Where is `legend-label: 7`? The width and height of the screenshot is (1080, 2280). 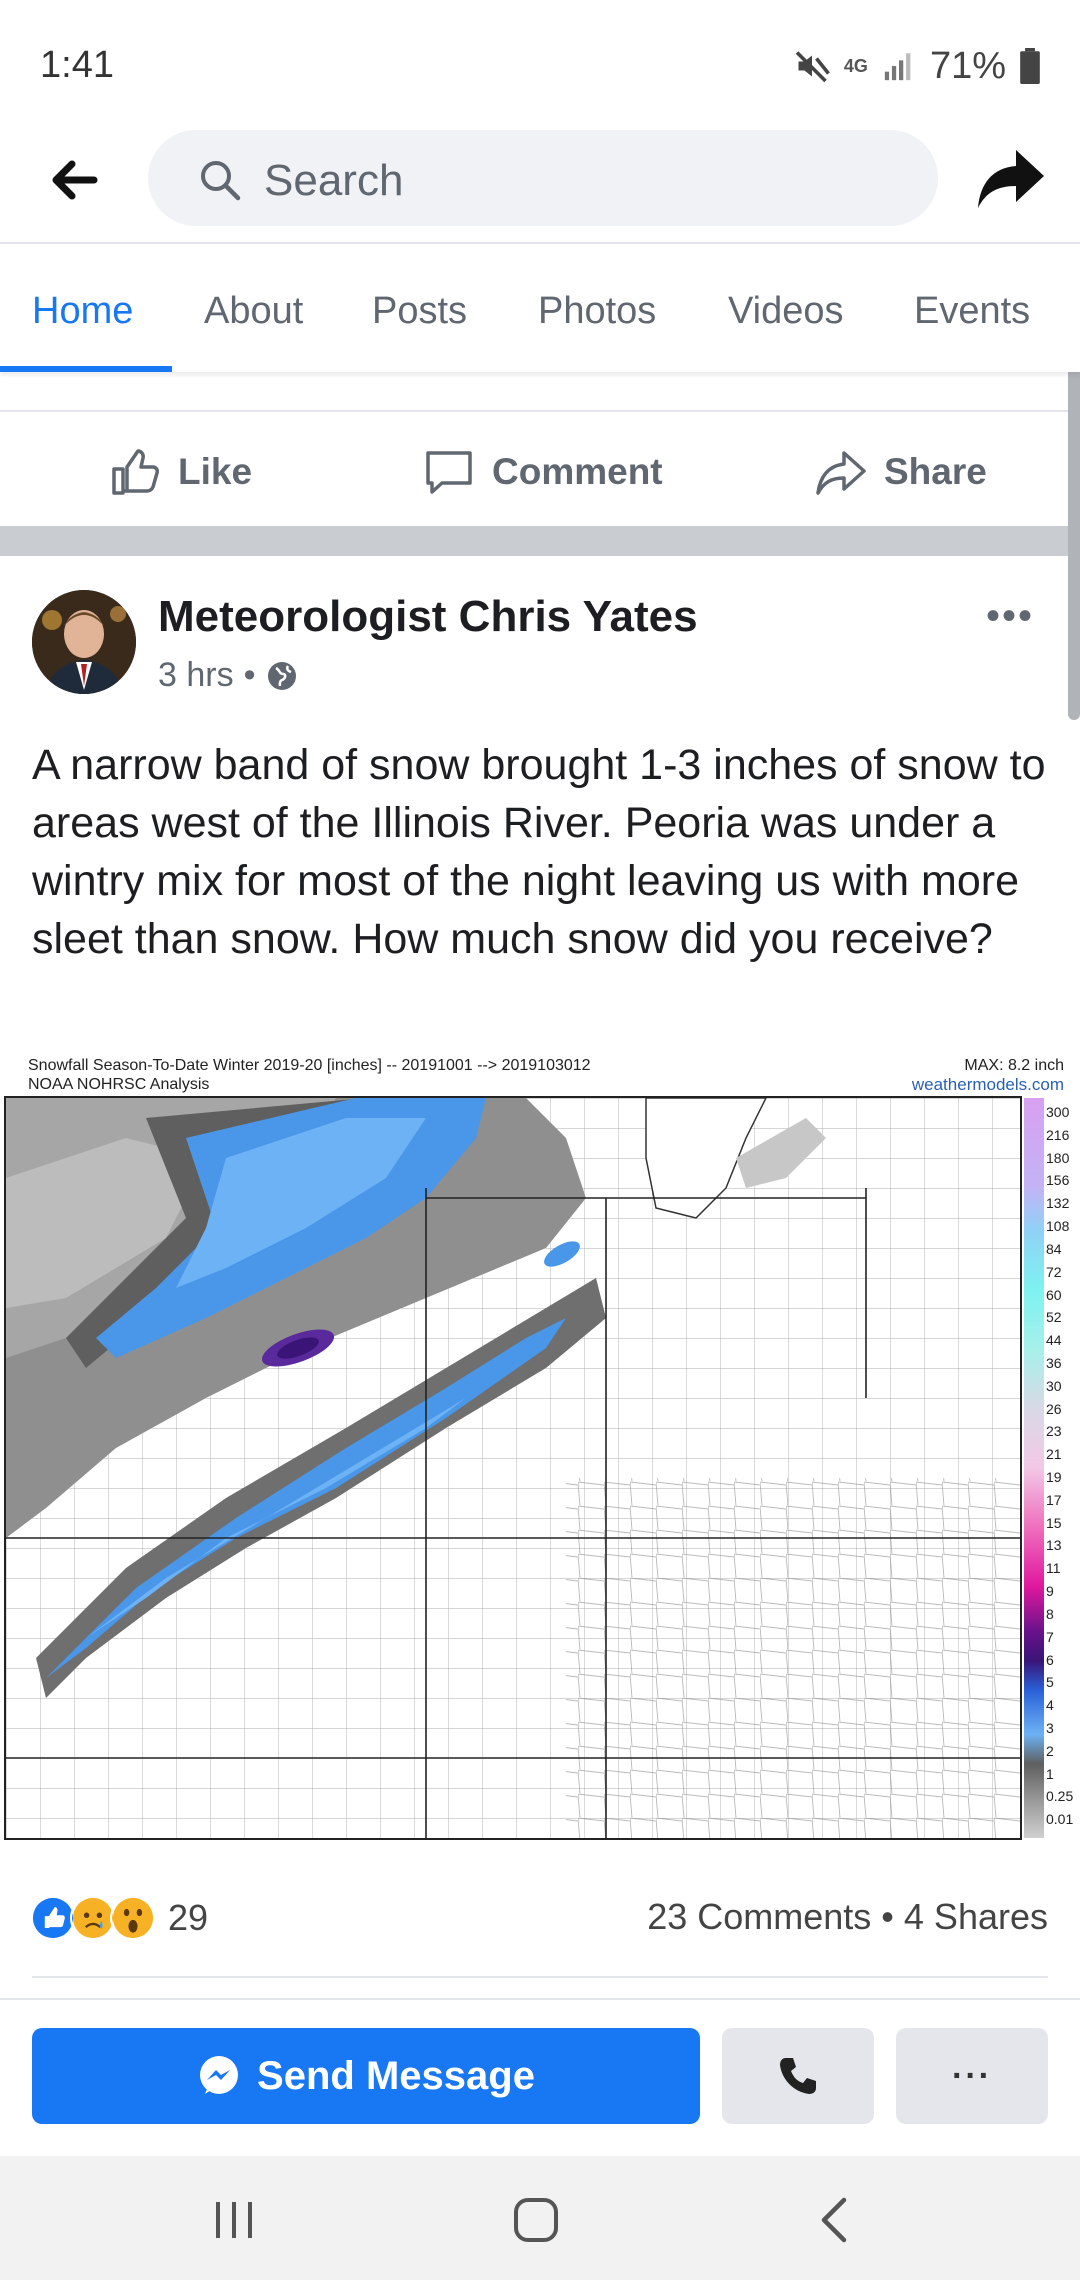 legend-label: 7 is located at coordinates (1050, 1636).